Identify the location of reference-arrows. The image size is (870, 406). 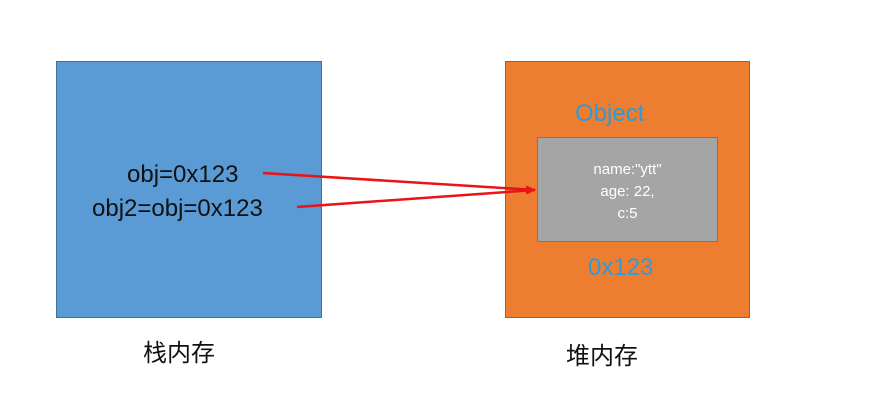
(399, 190).